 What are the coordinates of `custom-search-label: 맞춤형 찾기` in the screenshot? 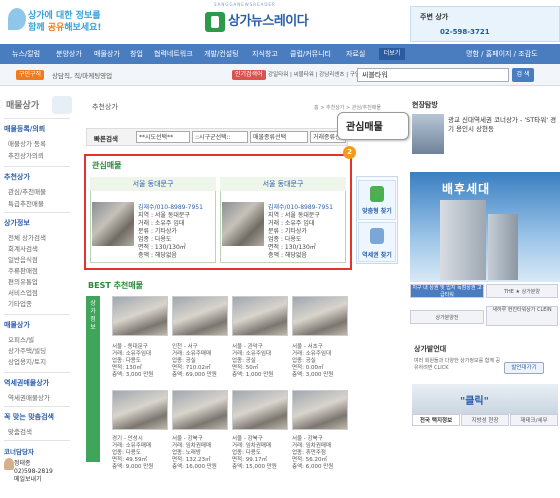 It's located at (377, 210).